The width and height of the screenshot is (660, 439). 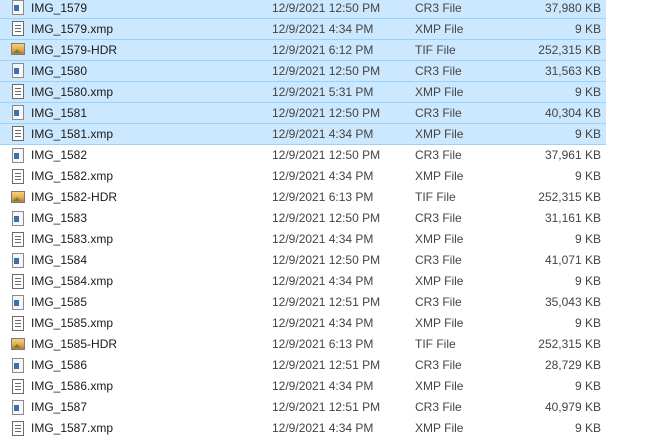 What do you see at coordinates (72, 134) in the screenshot?
I see `file-name: IMG_1581.xmp` at bounding box center [72, 134].